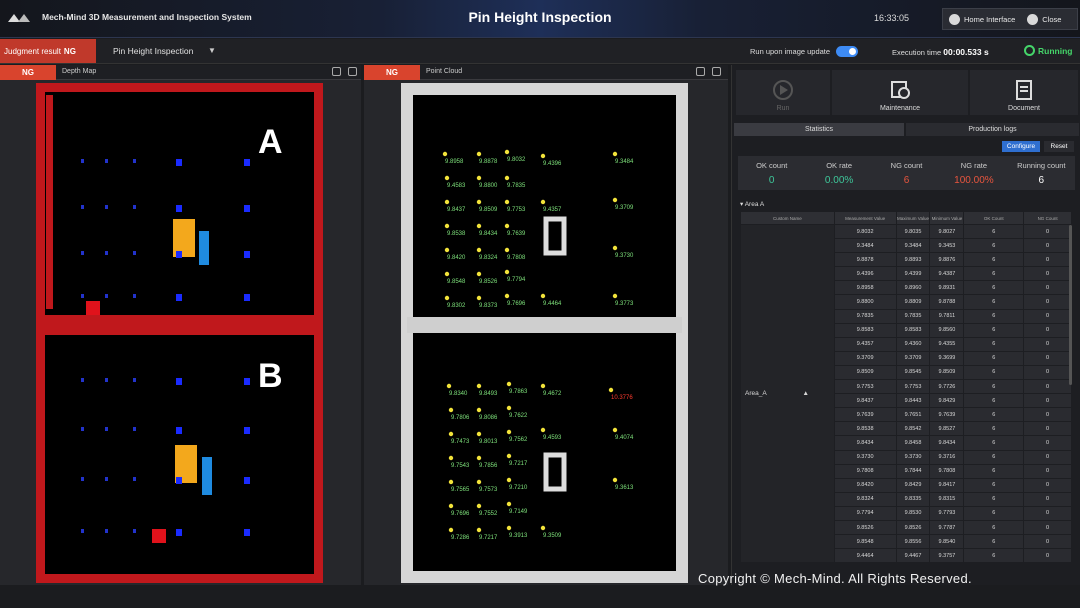 The height and width of the screenshot is (608, 1080). What do you see at coordinates (900, 92) in the screenshot?
I see `maintenance-button: Maintenance` at bounding box center [900, 92].